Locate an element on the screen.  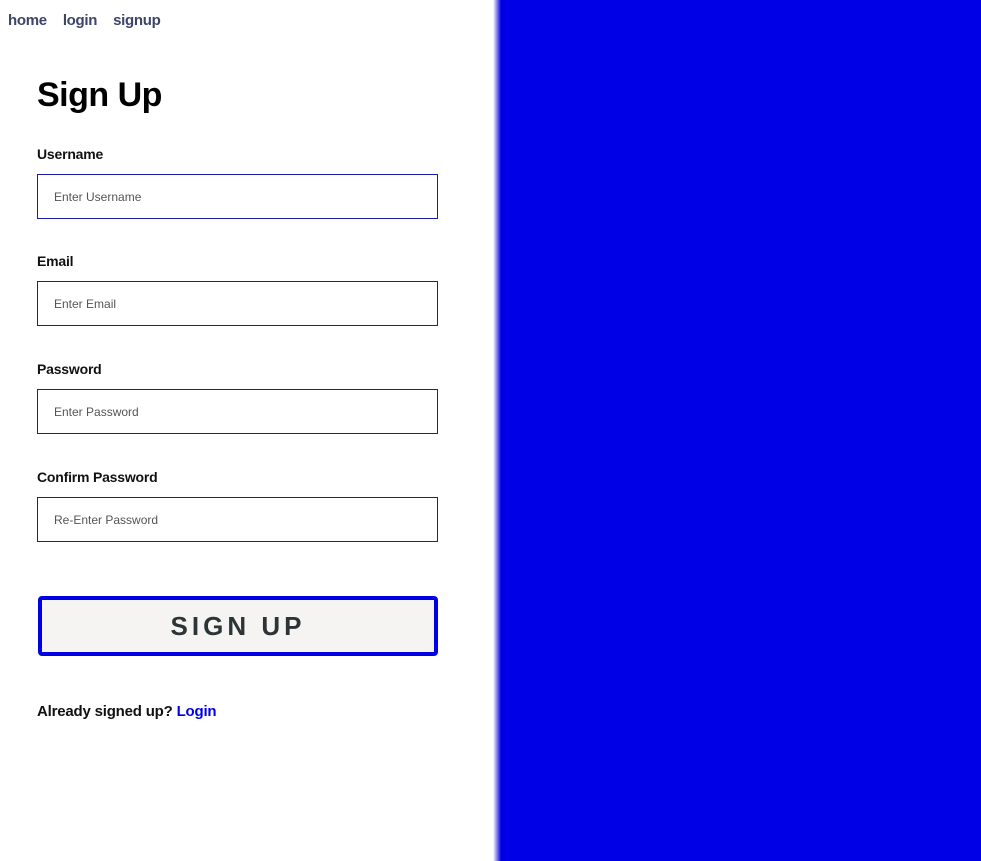
already-text: Already signed up? is located at coordinates (105, 711).